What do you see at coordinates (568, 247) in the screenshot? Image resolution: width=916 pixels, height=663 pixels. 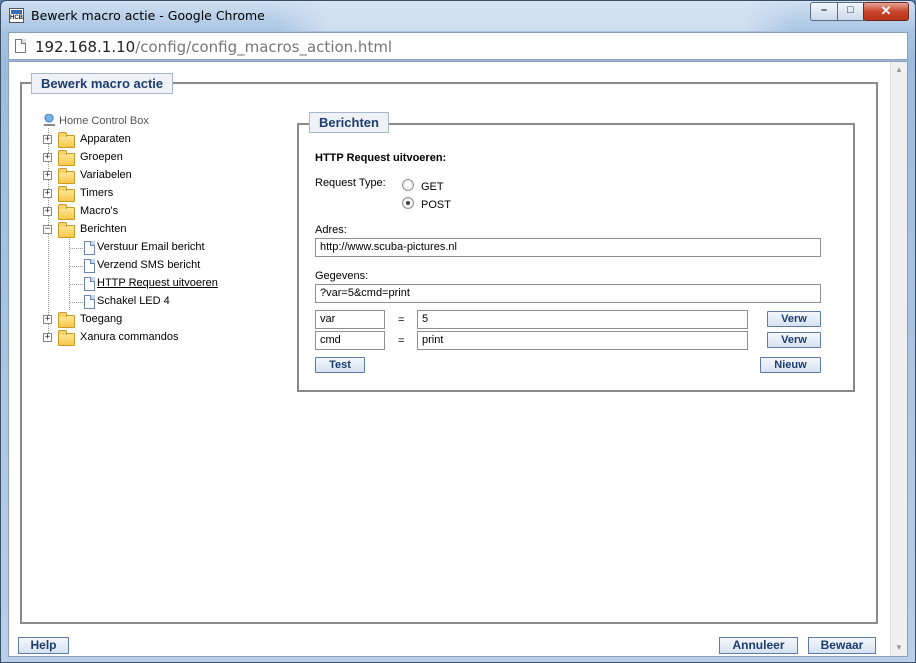 I see `address-input: http://www.scuba-pictures.nl` at bounding box center [568, 247].